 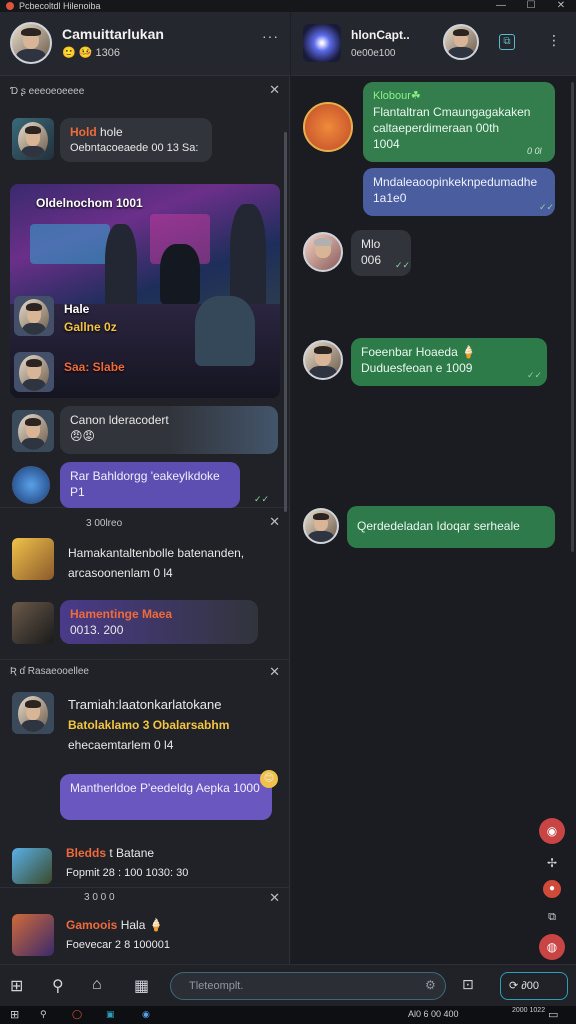 What do you see at coordinates (145, 484) in the screenshot?
I see `message-text: Rar Bahldorgg 'eakeylkdoke P1` at bounding box center [145, 484].